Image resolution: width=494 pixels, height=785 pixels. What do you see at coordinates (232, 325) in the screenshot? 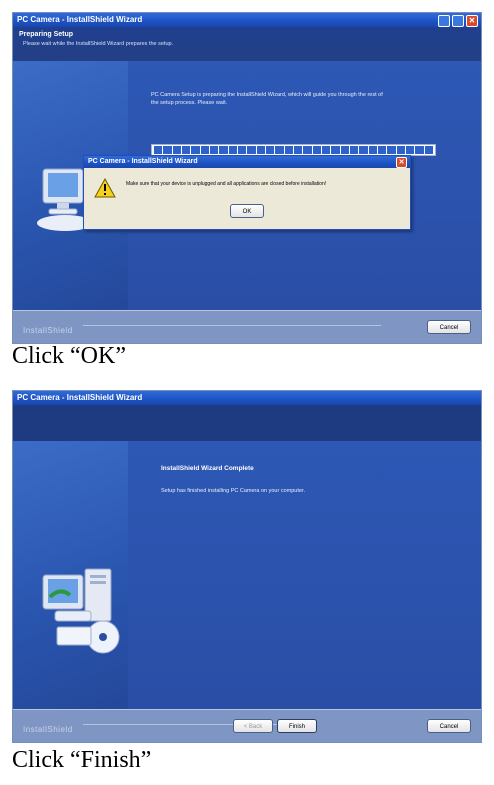
I see `footer-divider` at bounding box center [232, 325].